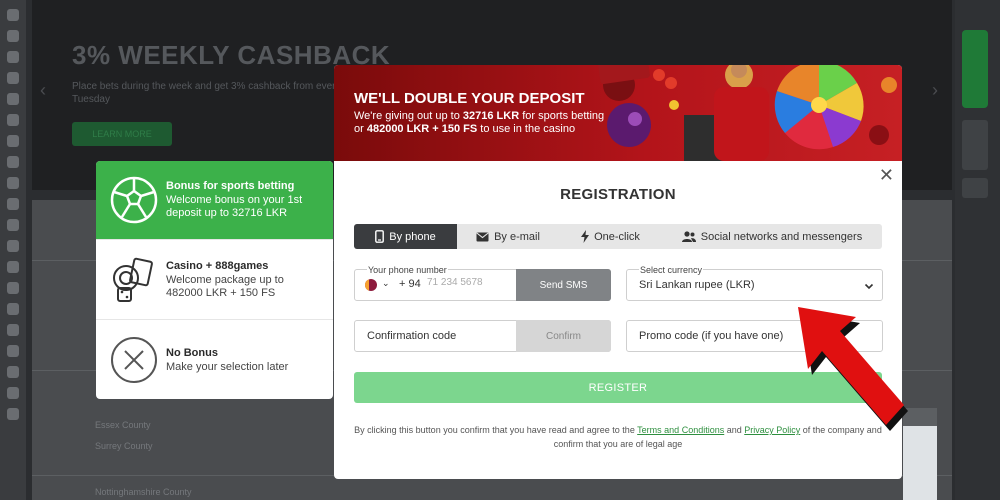 The height and width of the screenshot is (500, 1000). What do you see at coordinates (134, 280) in the screenshot?
I see `casino-chips-icon` at bounding box center [134, 280].